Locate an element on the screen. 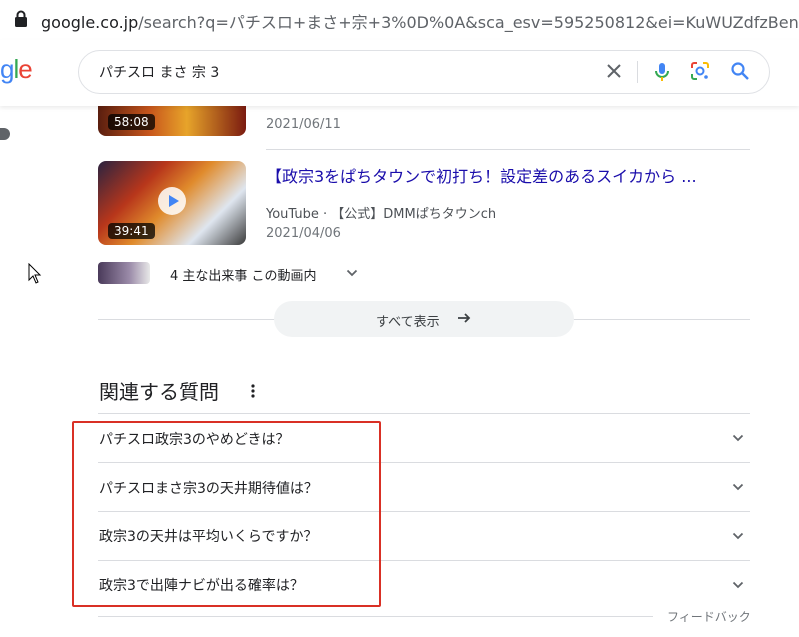 Image resolution: width=799 pixels, height=637 pixels. video-duration: 39:41 is located at coordinates (131, 231).